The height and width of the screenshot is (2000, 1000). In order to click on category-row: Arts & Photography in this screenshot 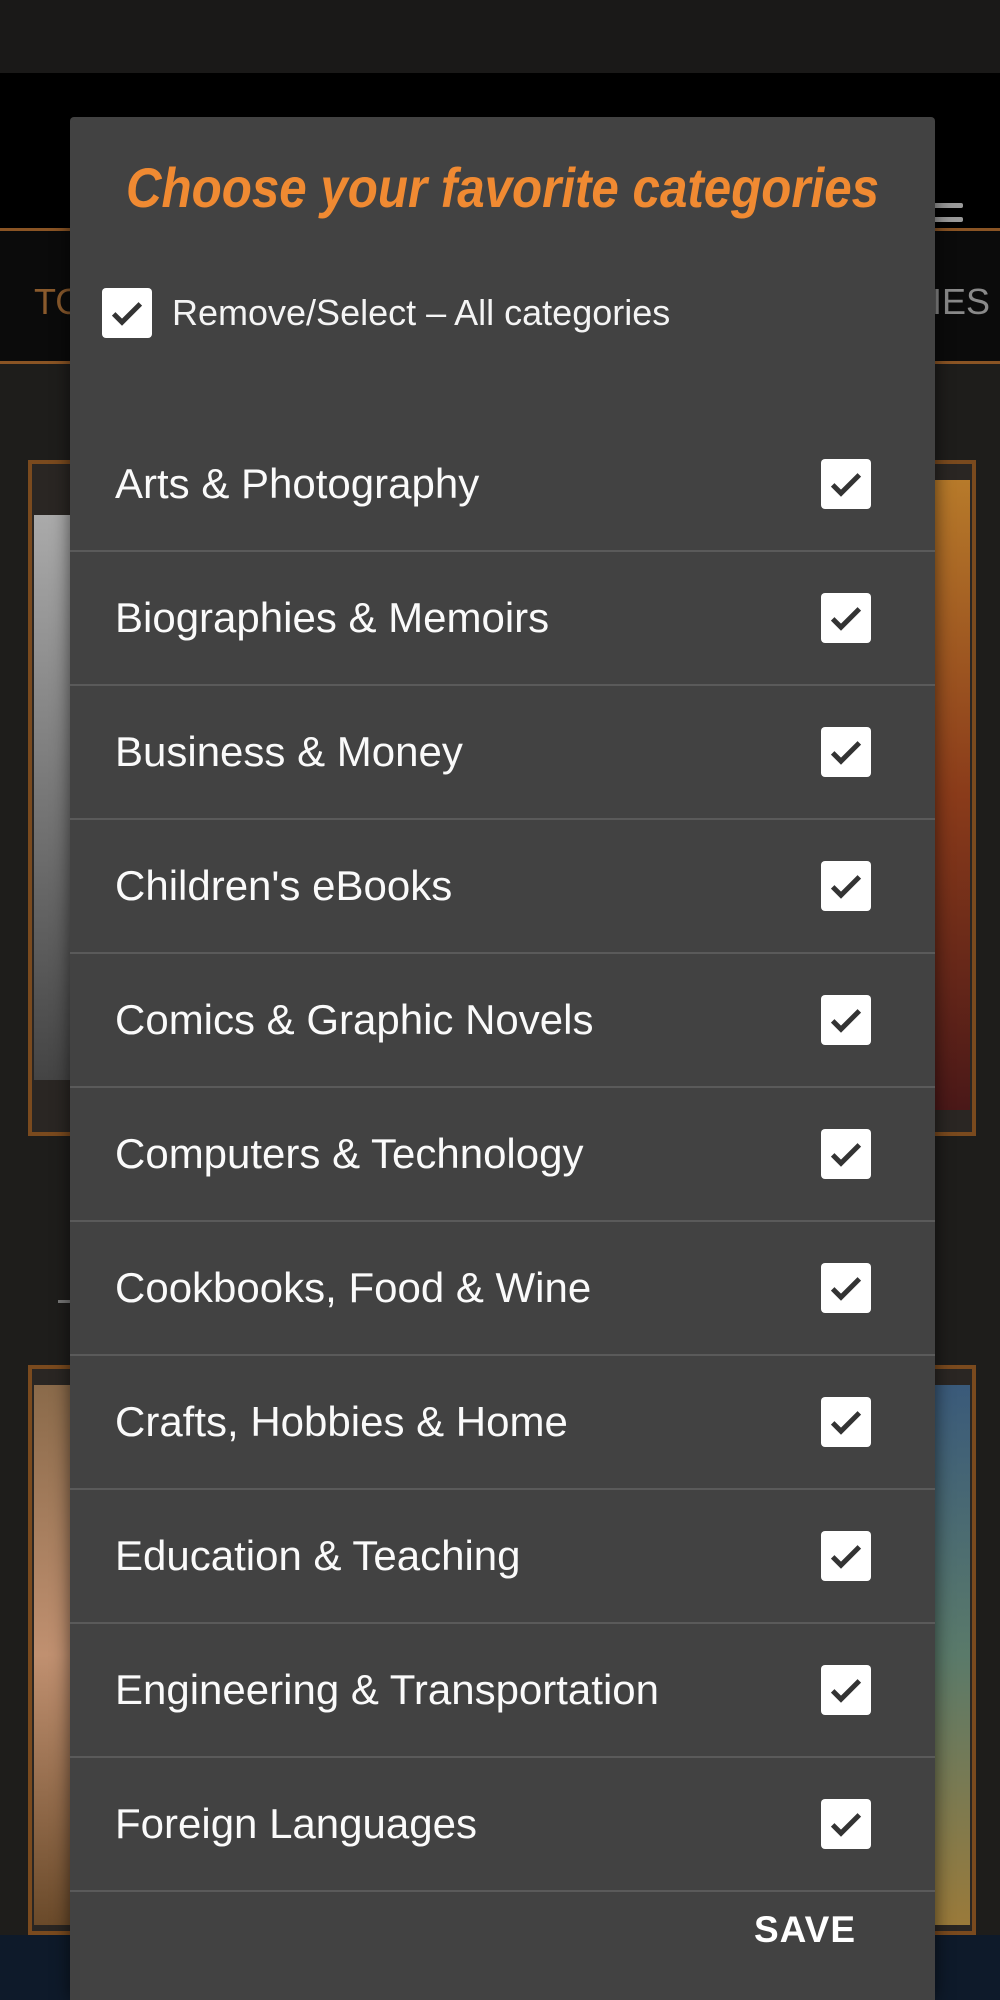, I will do `click(502, 485)`.